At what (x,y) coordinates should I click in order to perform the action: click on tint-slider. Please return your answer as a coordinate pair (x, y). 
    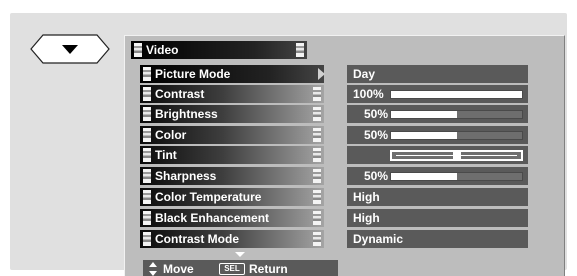
    Looking at the image, I should click on (456, 155).